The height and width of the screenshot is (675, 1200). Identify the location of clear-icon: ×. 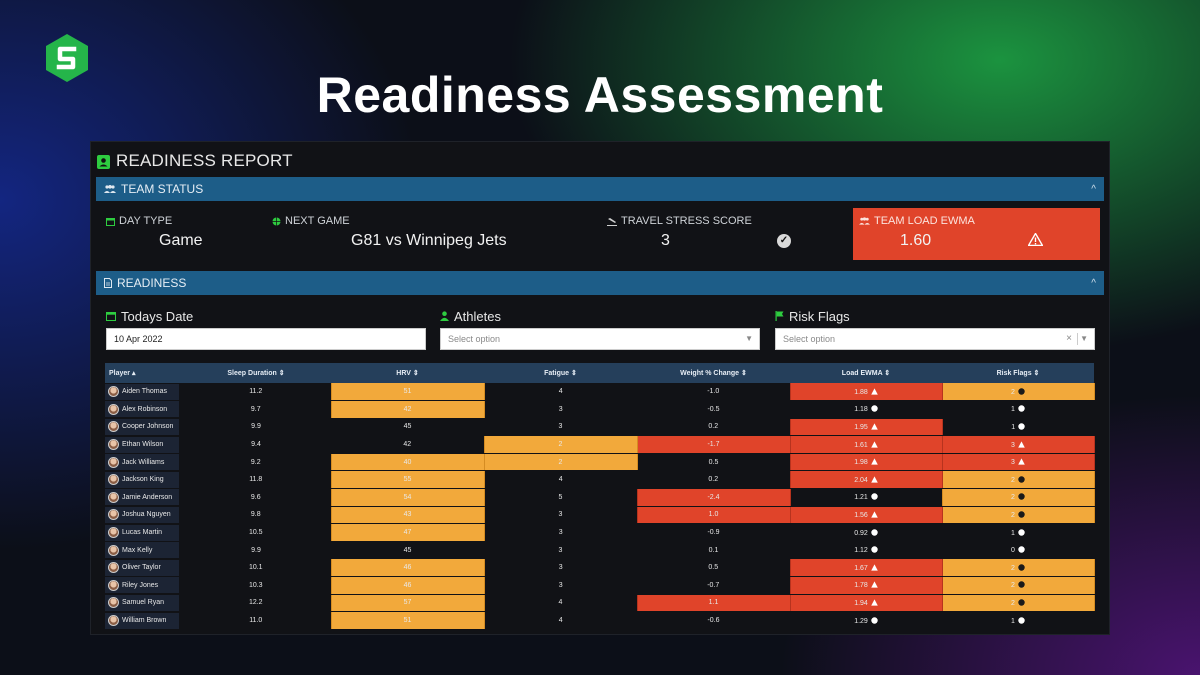
(1069, 339).